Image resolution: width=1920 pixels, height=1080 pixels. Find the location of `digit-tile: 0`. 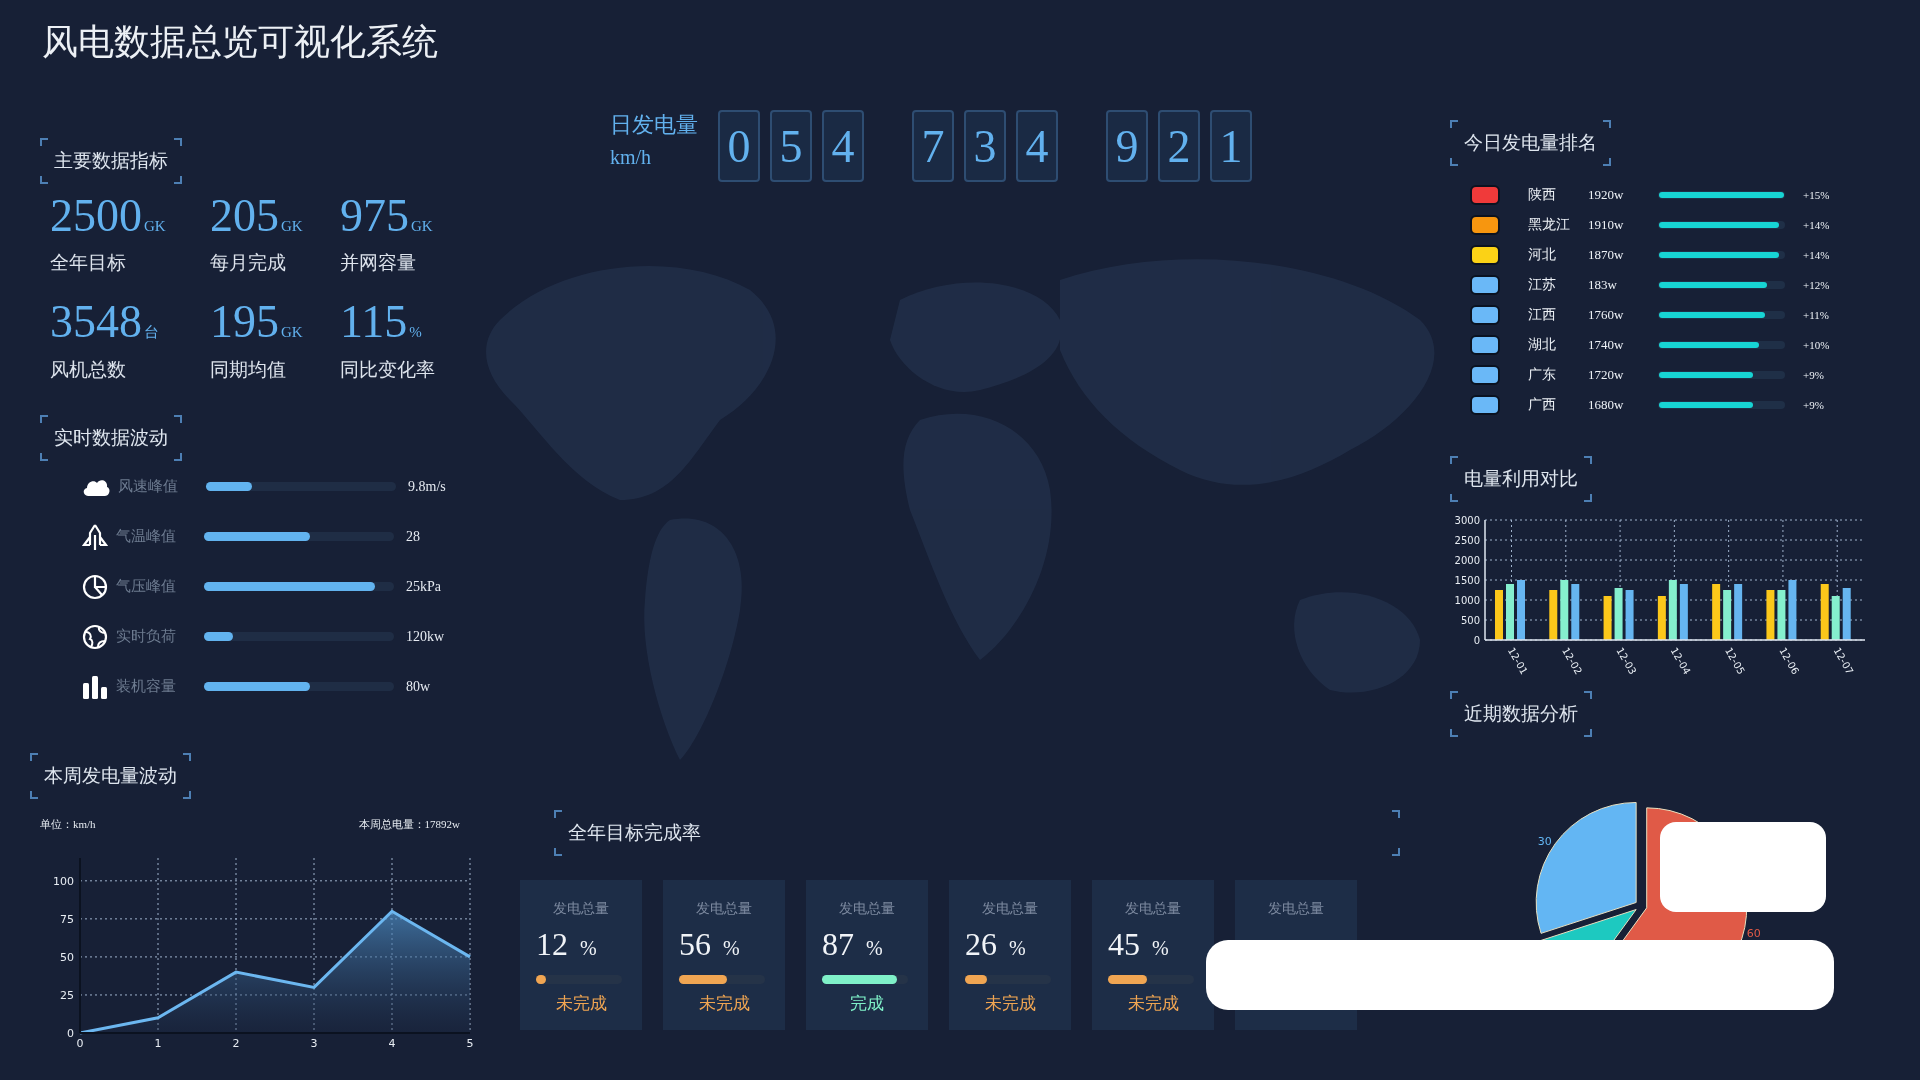

digit-tile: 0 is located at coordinates (739, 146).